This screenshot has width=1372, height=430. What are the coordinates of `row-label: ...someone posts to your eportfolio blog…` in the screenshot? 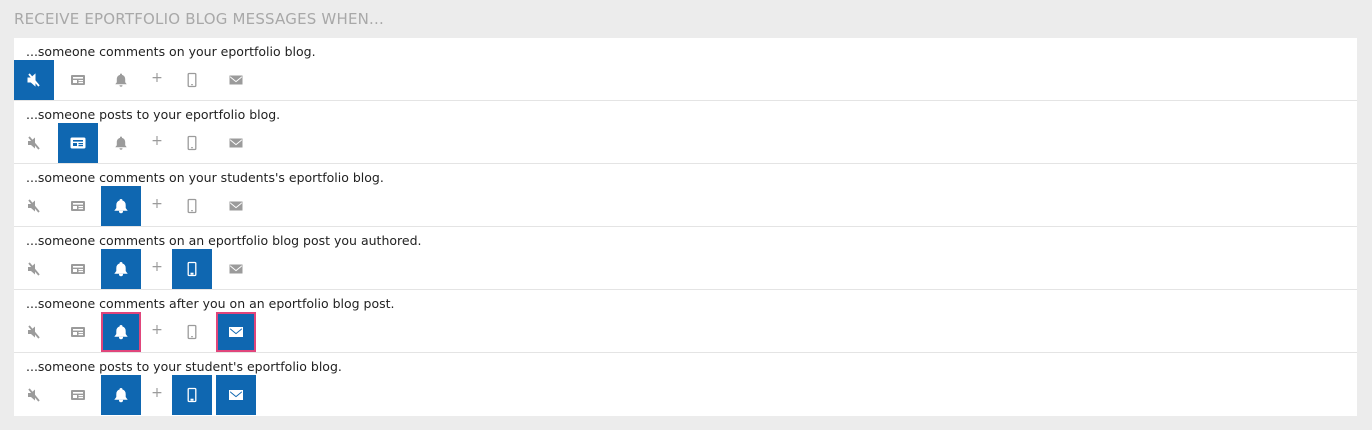 It's located at (153, 114).